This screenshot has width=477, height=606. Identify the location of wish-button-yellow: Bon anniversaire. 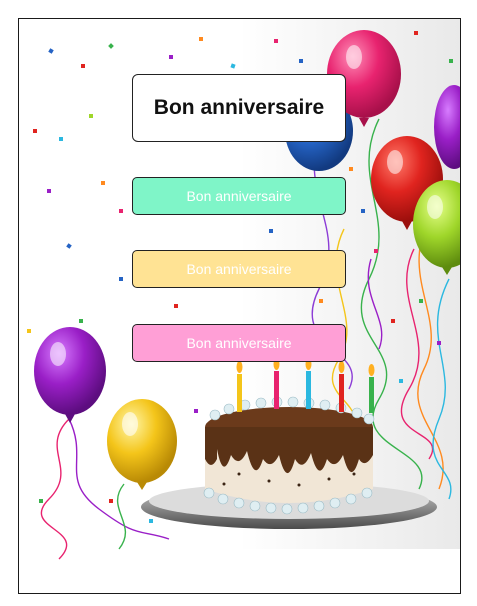
(239, 269).